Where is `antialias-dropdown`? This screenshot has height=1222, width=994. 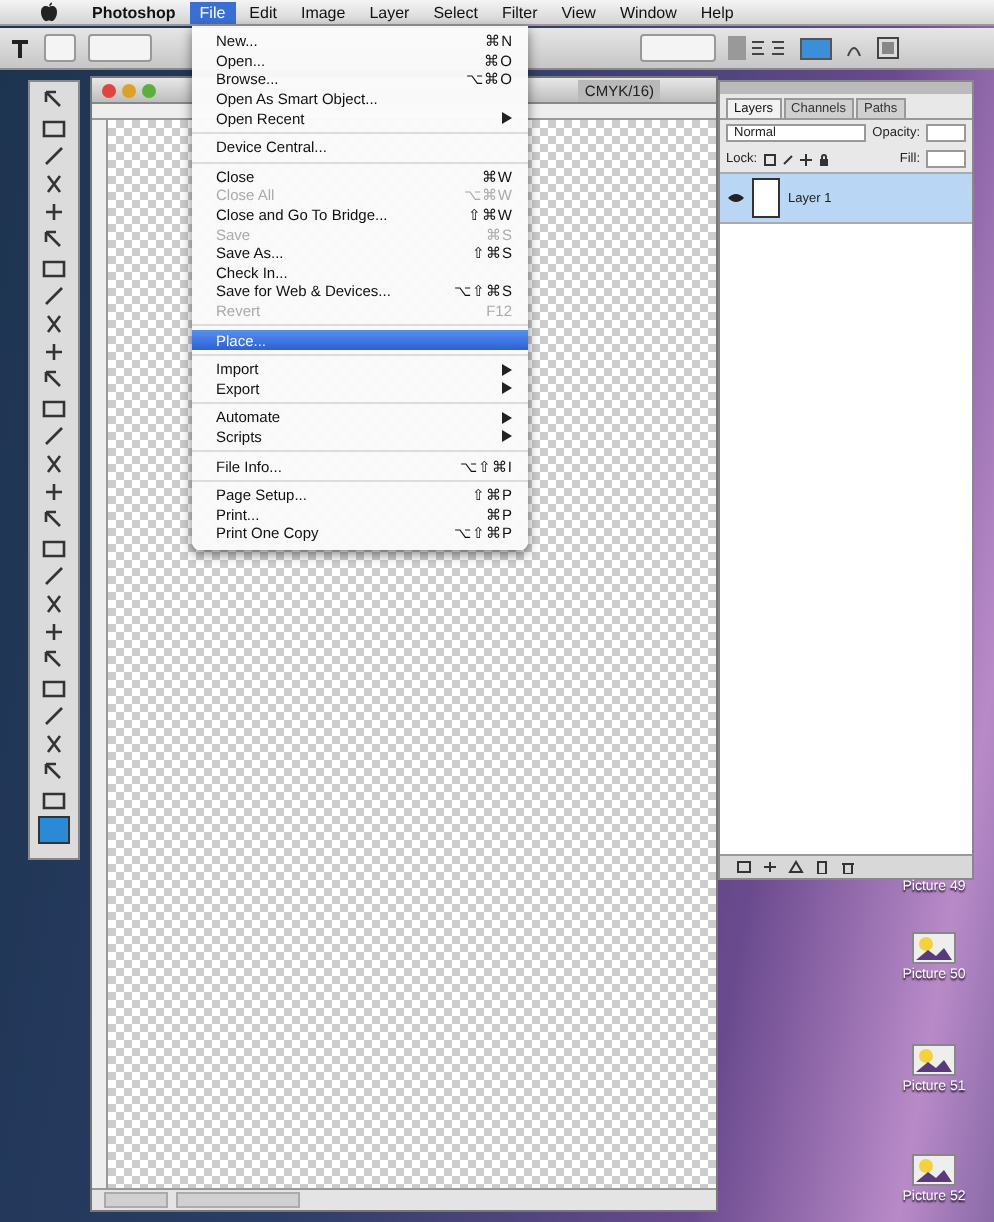
antialias-dropdown is located at coordinates (678, 48).